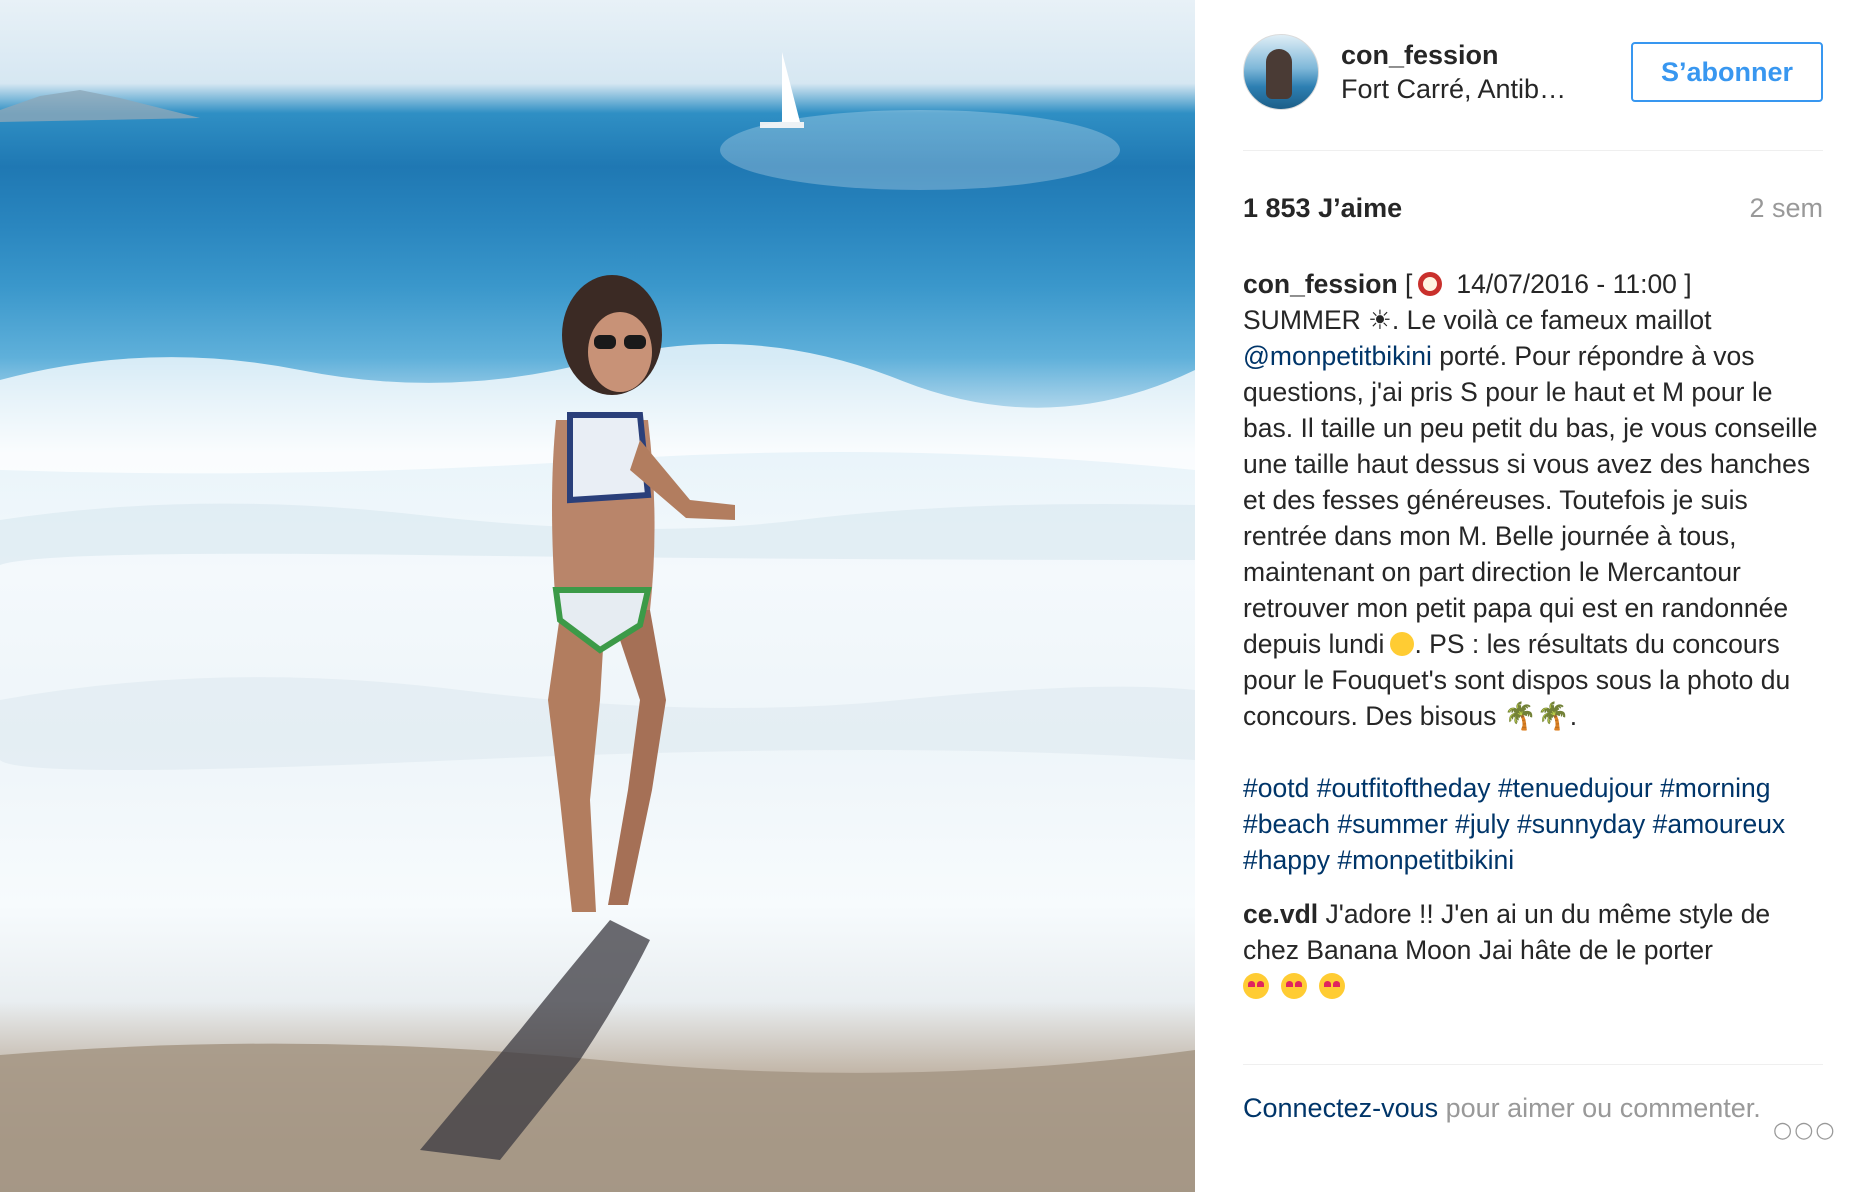 Image resolution: width=1860 pixels, height=1192 pixels. What do you see at coordinates (1719, 824) in the screenshot?
I see `hashtag-link: #amoureux` at bounding box center [1719, 824].